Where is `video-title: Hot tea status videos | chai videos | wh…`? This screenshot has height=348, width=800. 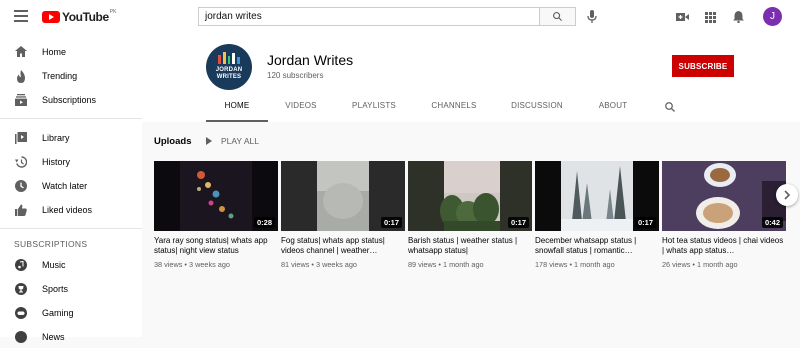 video-title: Hot tea status videos | chai videos | wh… is located at coordinates (724, 246).